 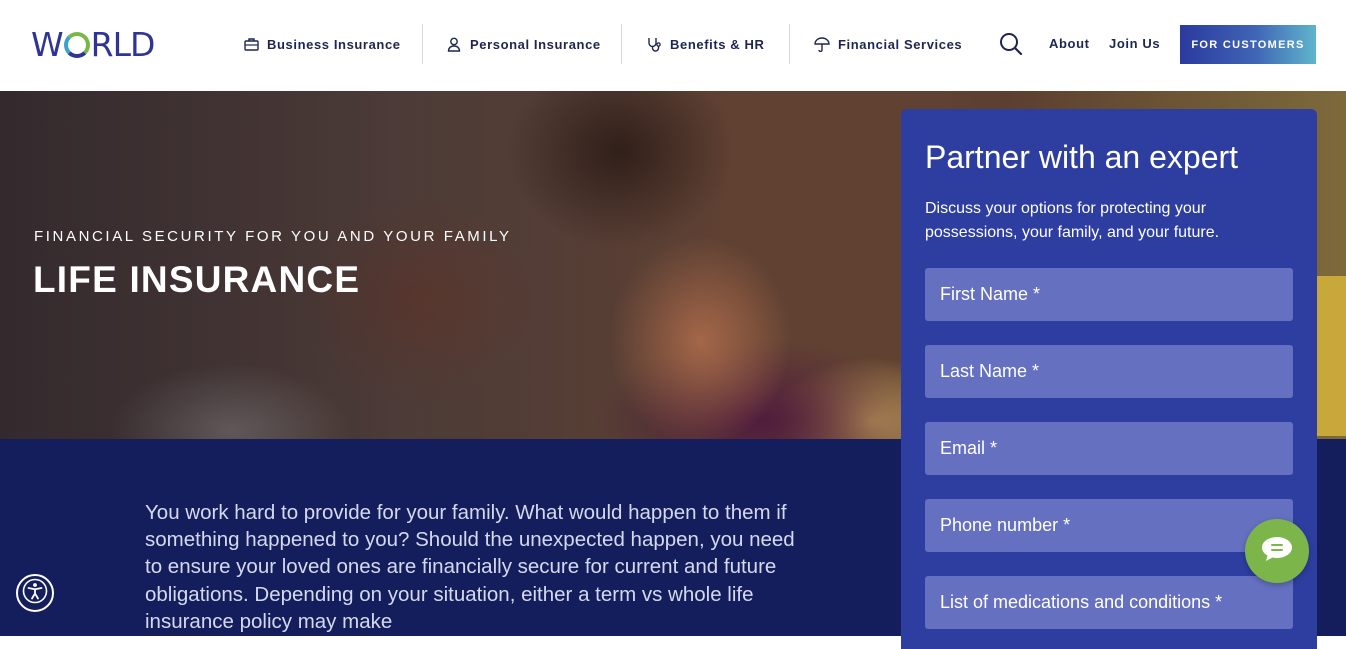 What do you see at coordinates (251, 44) in the screenshot?
I see `briefcase-icon` at bounding box center [251, 44].